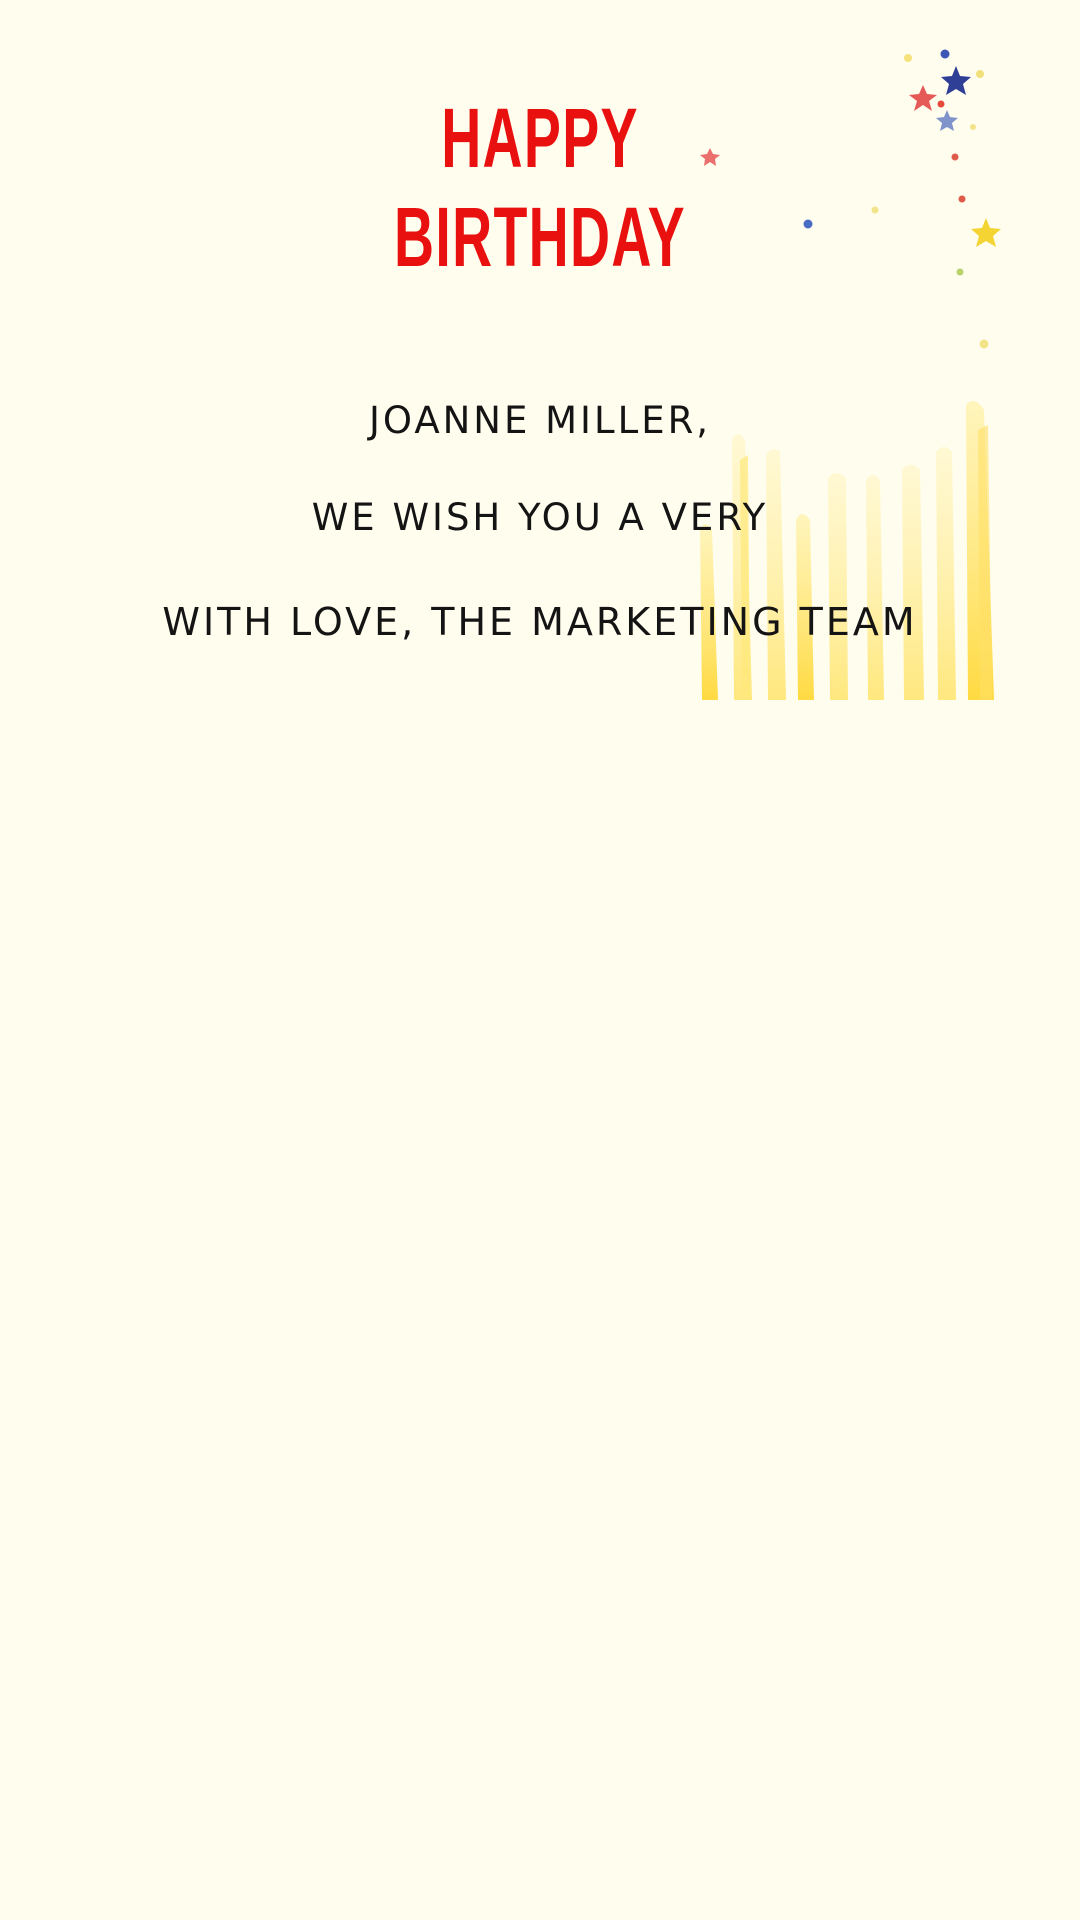 The image size is (1080, 1920). I want to click on wish-message: WE WISH YOU A VERY, so click(540, 517).